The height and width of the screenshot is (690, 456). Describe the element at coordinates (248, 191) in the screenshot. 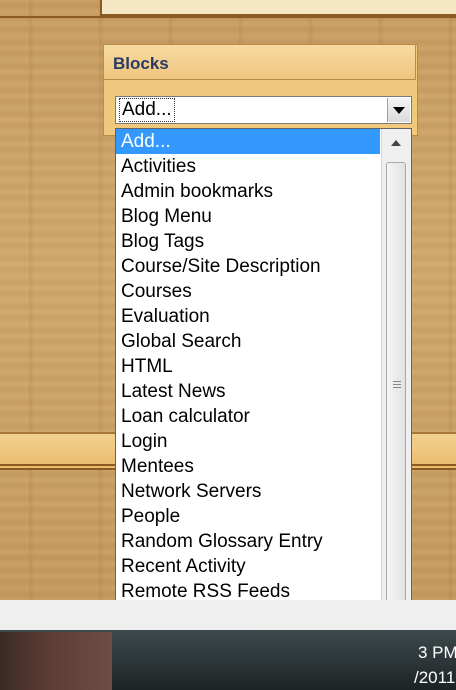

I see `dropdown-option: Admin bookmarks` at that location.